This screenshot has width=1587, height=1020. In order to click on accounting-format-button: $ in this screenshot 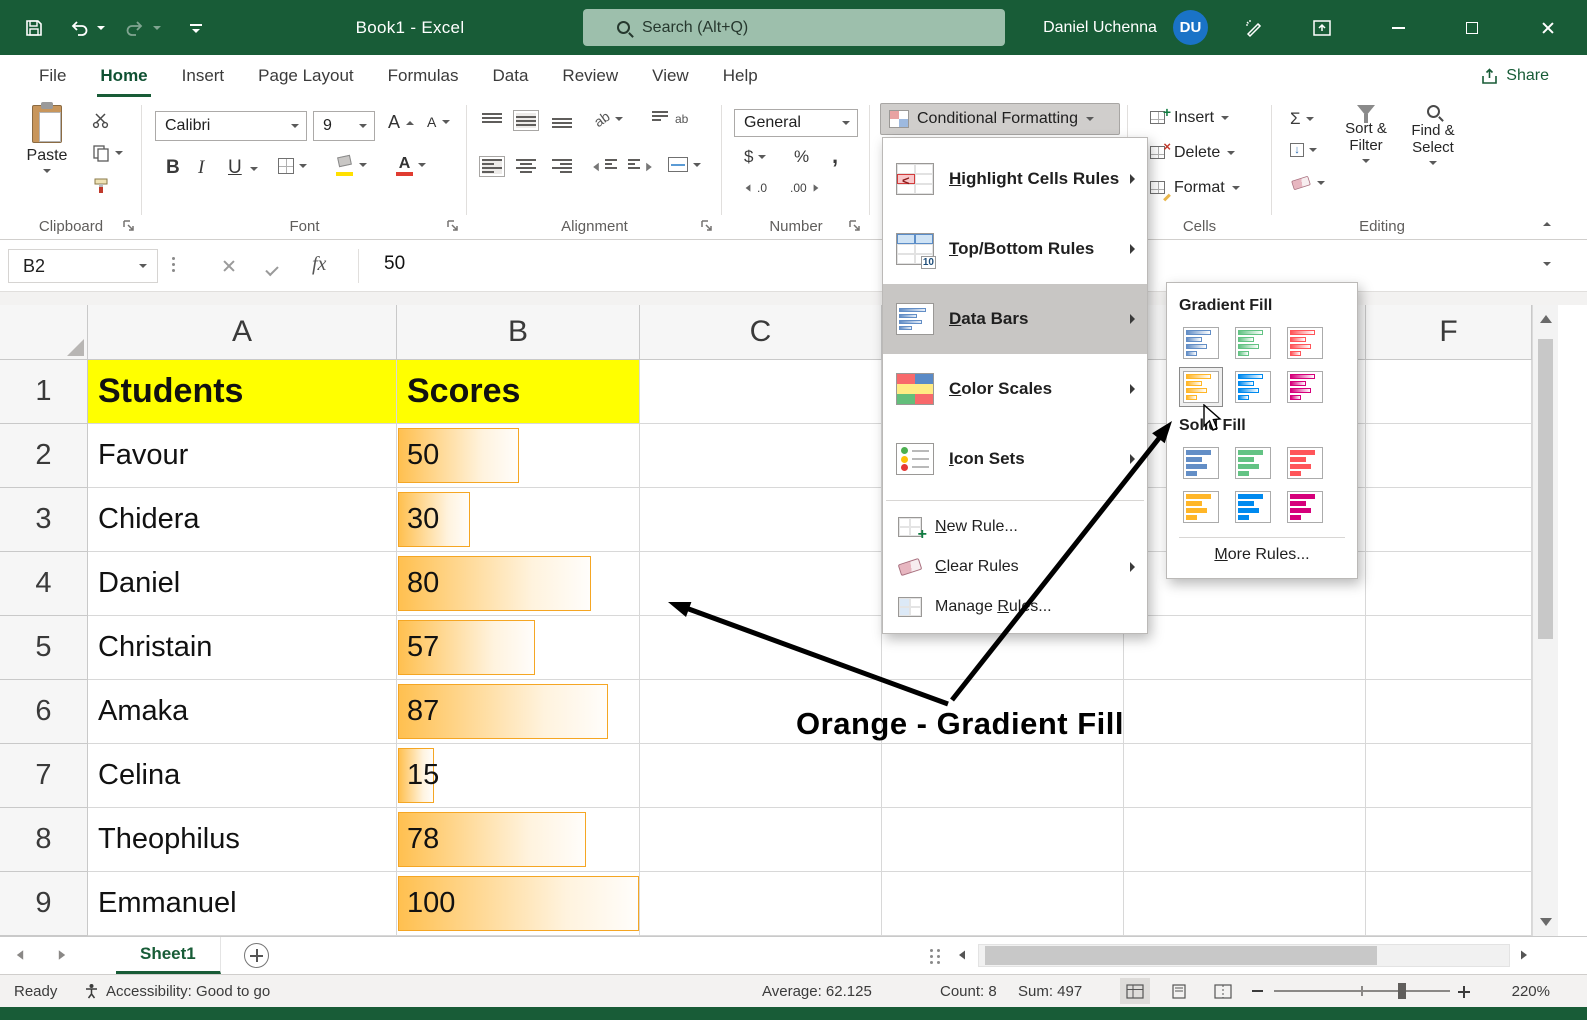, I will do `click(755, 157)`.